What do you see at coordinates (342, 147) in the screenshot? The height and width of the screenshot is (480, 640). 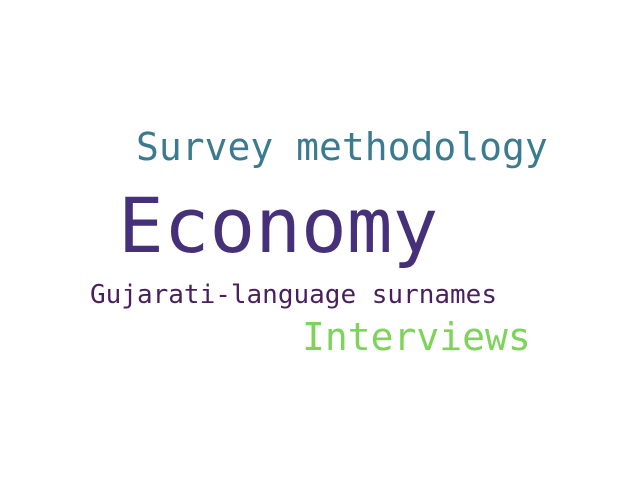 I see `word-survey-methodology: Survey methodology` at bounding box center [342, 147].